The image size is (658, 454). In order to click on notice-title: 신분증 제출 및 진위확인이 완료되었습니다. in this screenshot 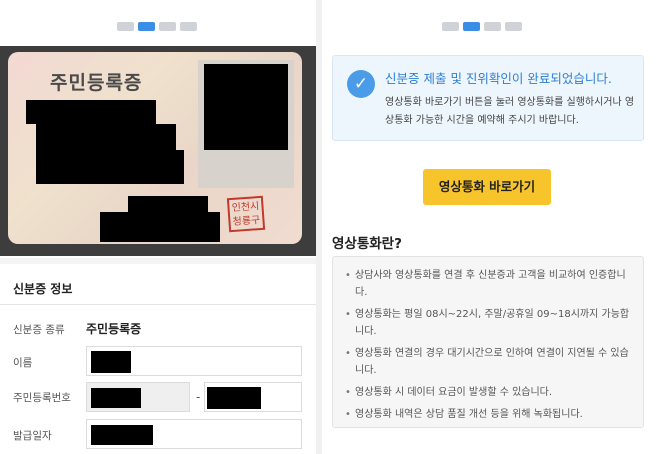, I will do `click(498, 78)`.